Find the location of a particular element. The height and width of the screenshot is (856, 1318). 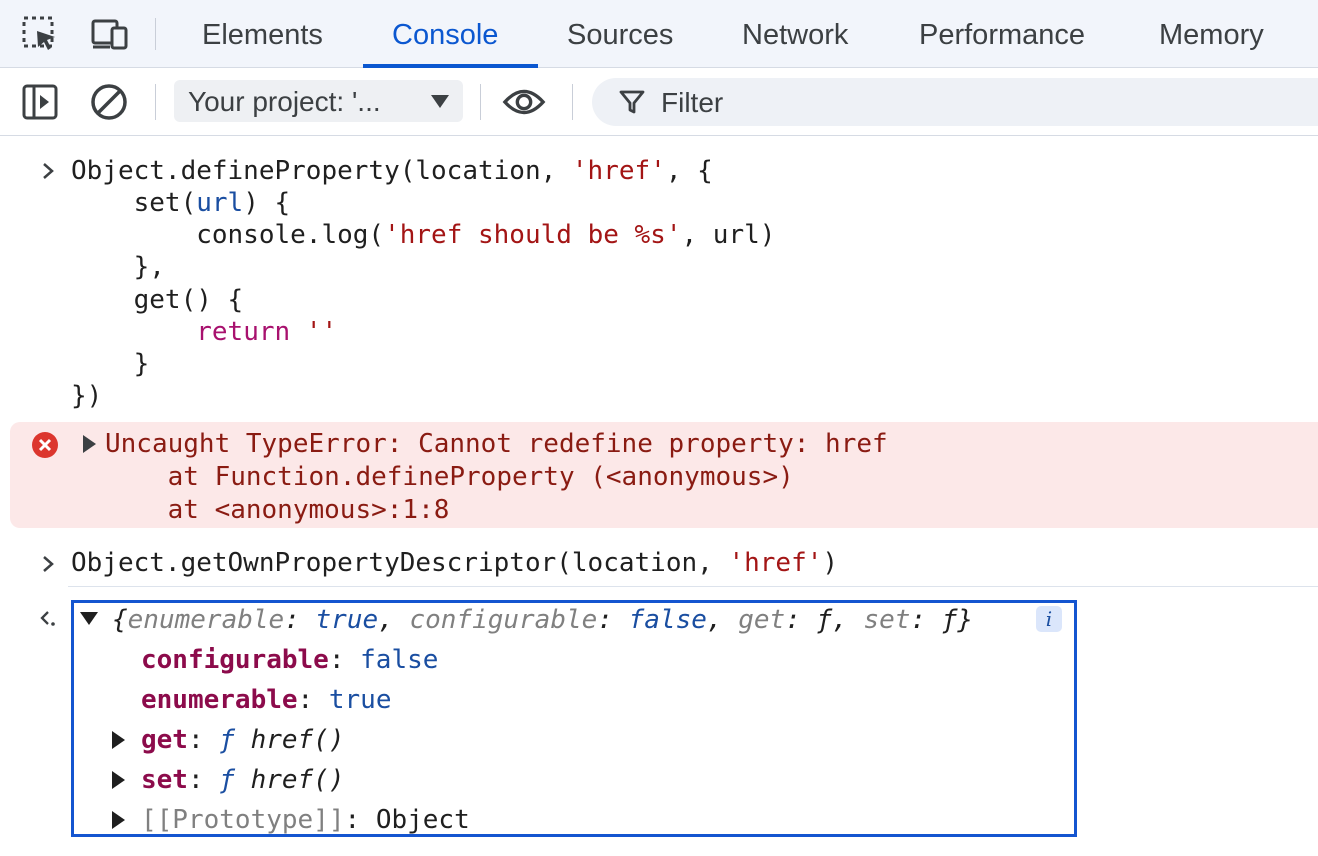

dropdown-arrow-icon is located at coordinates (440, 101).